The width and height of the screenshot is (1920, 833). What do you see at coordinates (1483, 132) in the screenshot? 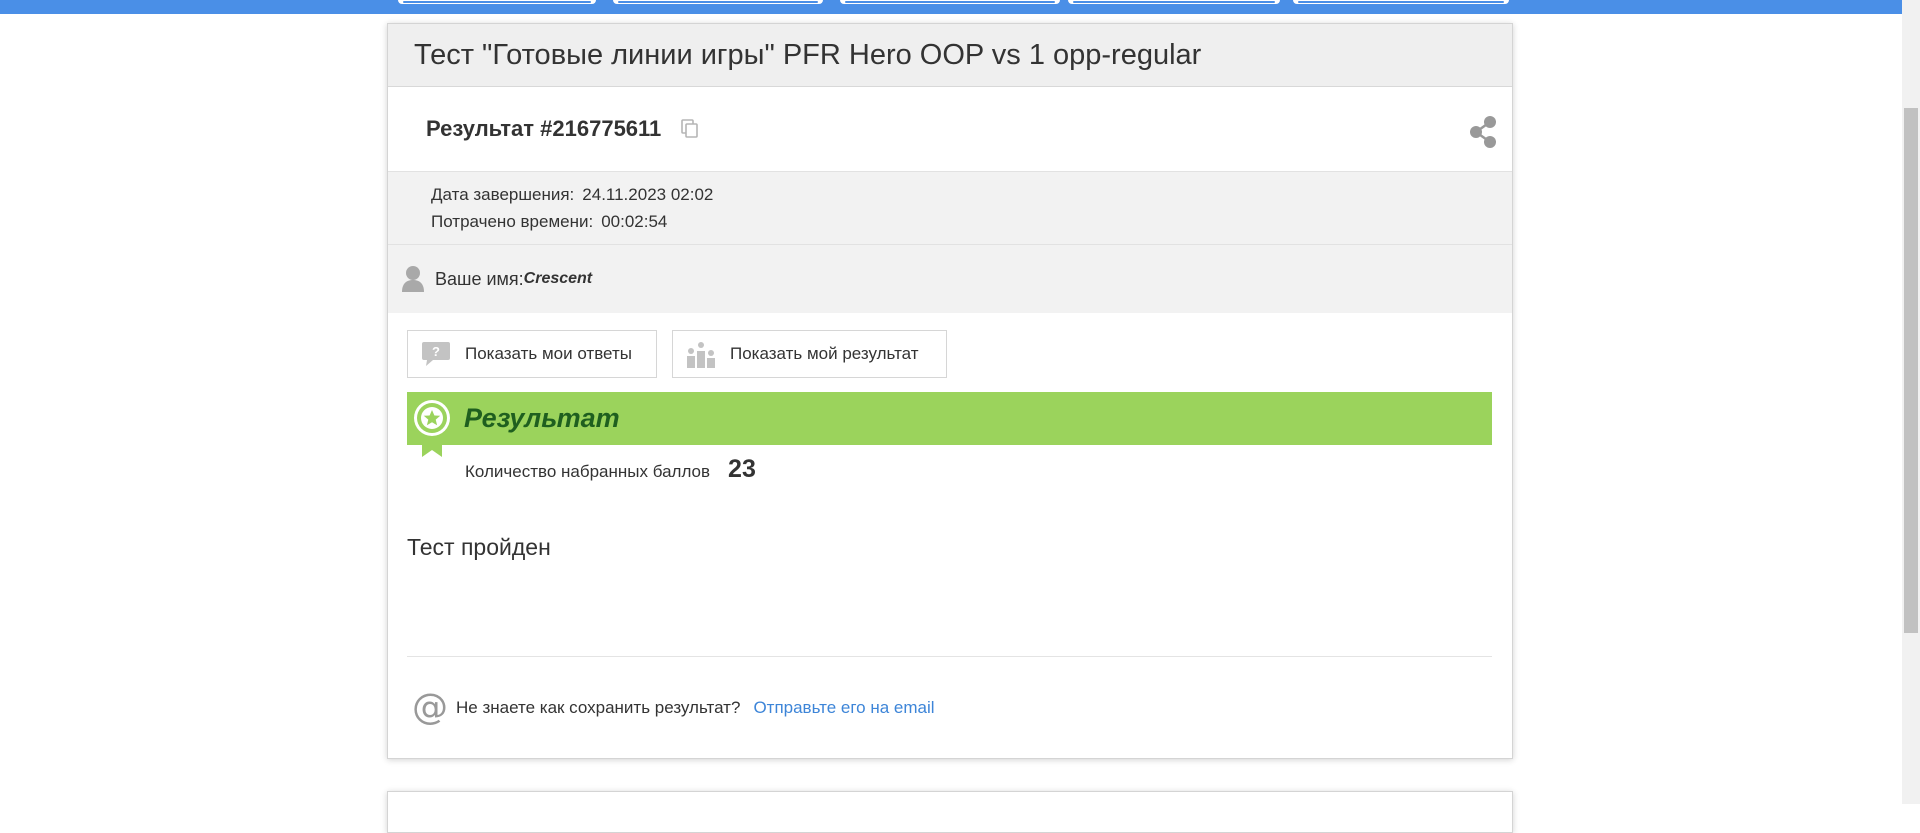
I see `share-icon` at bounding box center [1483, 132].